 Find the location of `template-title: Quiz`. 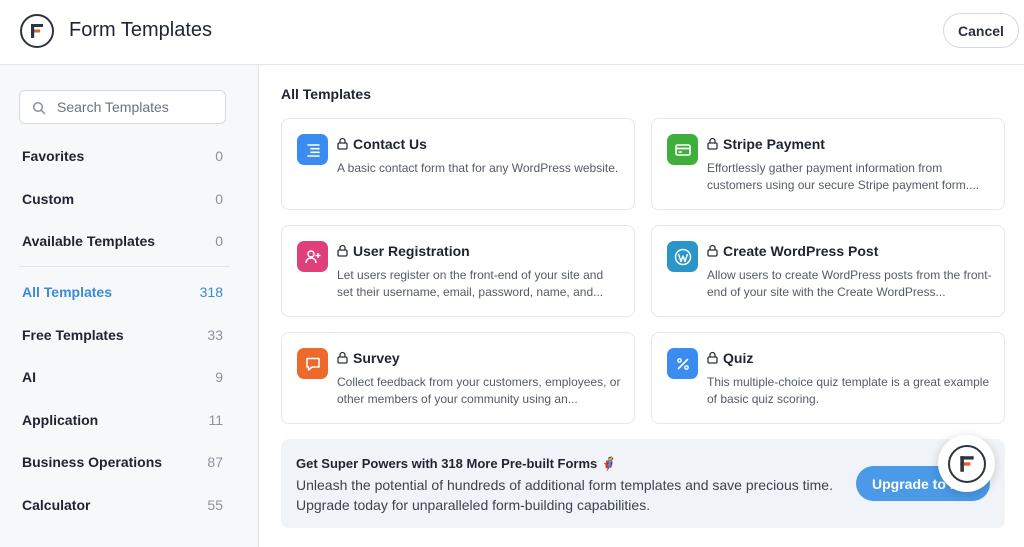

template-title: Quiz is located at coordinates (738, 358).